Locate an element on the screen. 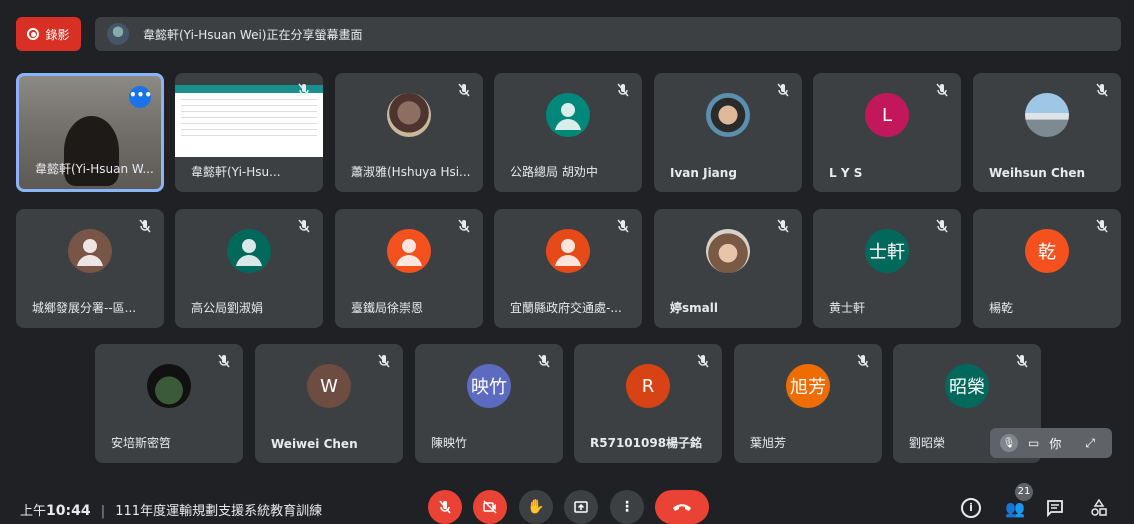 The height and width of the screenshot is (524, 1134). activities-button is located at coordinates (1099, 508).